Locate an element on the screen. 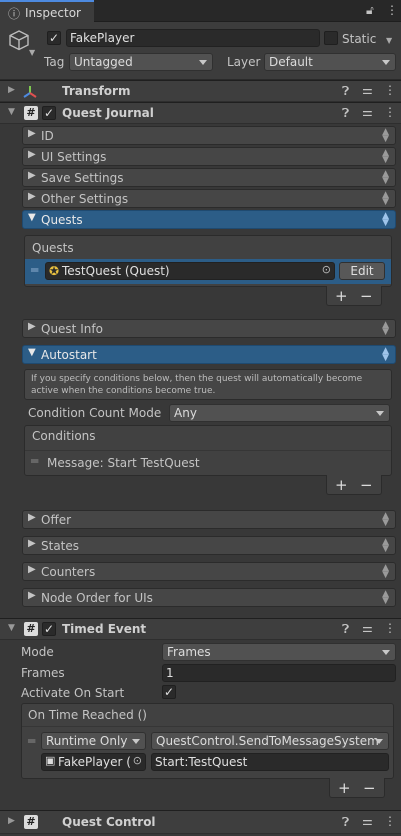 This screenshot has height=836, width=401. argument-field: Start:TestQuest is located at coordinates (270, 762).